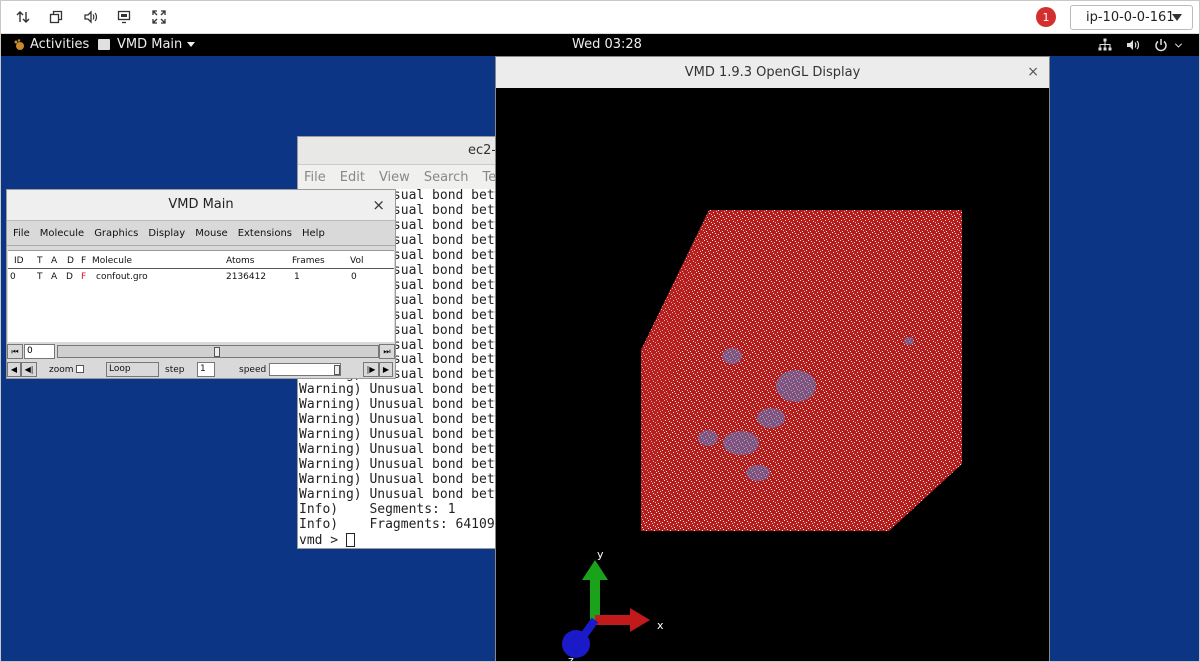 Image resolution: width=1200 pixels, height=662 pixels. I want to click on menu-help: Help, so click(313, 233).